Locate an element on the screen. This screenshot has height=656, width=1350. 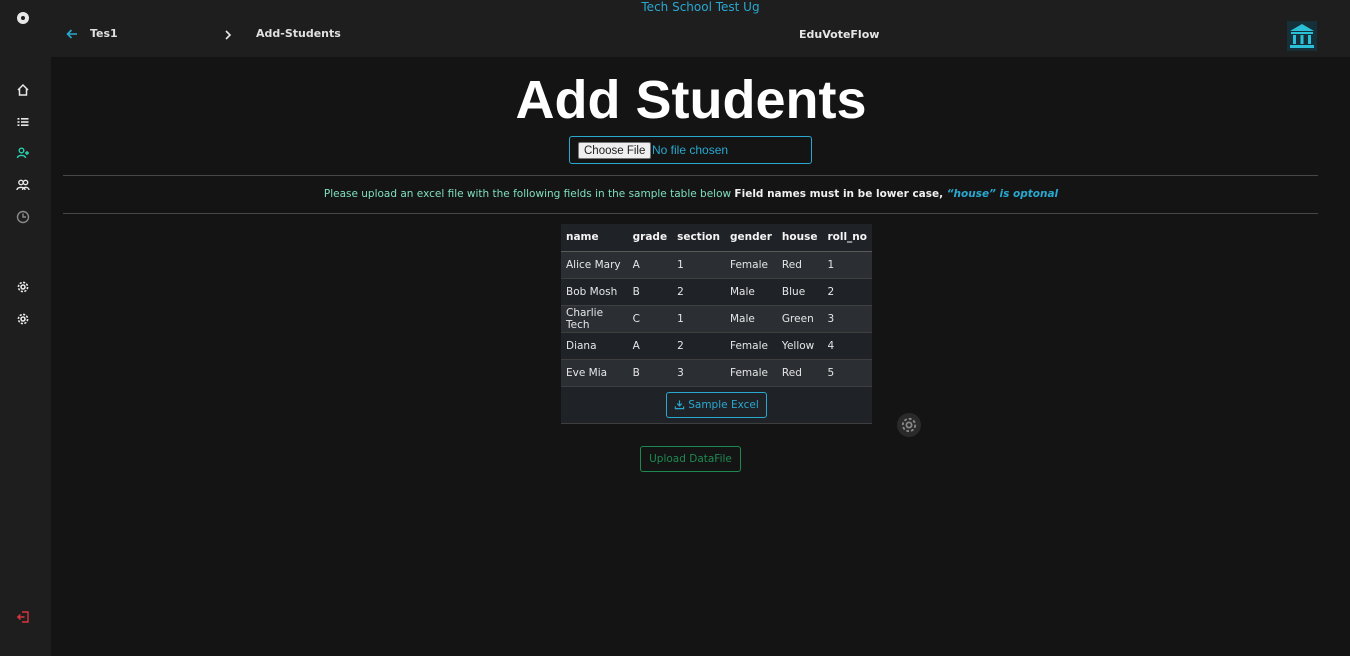
download-icon is located at coordinates (680, 405).